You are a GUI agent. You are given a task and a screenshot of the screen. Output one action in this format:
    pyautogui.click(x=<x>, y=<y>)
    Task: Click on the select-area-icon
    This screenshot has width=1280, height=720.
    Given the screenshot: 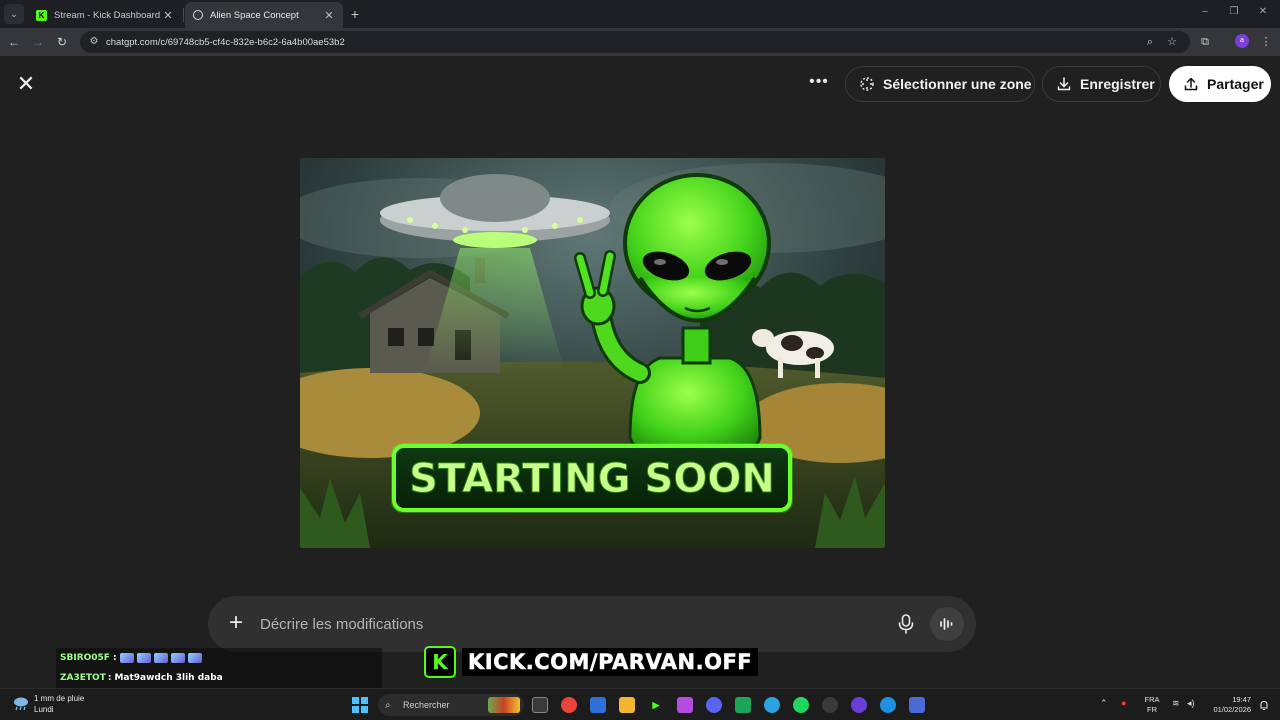 What is the action you would take?
    pyautogui.click(x=867, y=84)
    